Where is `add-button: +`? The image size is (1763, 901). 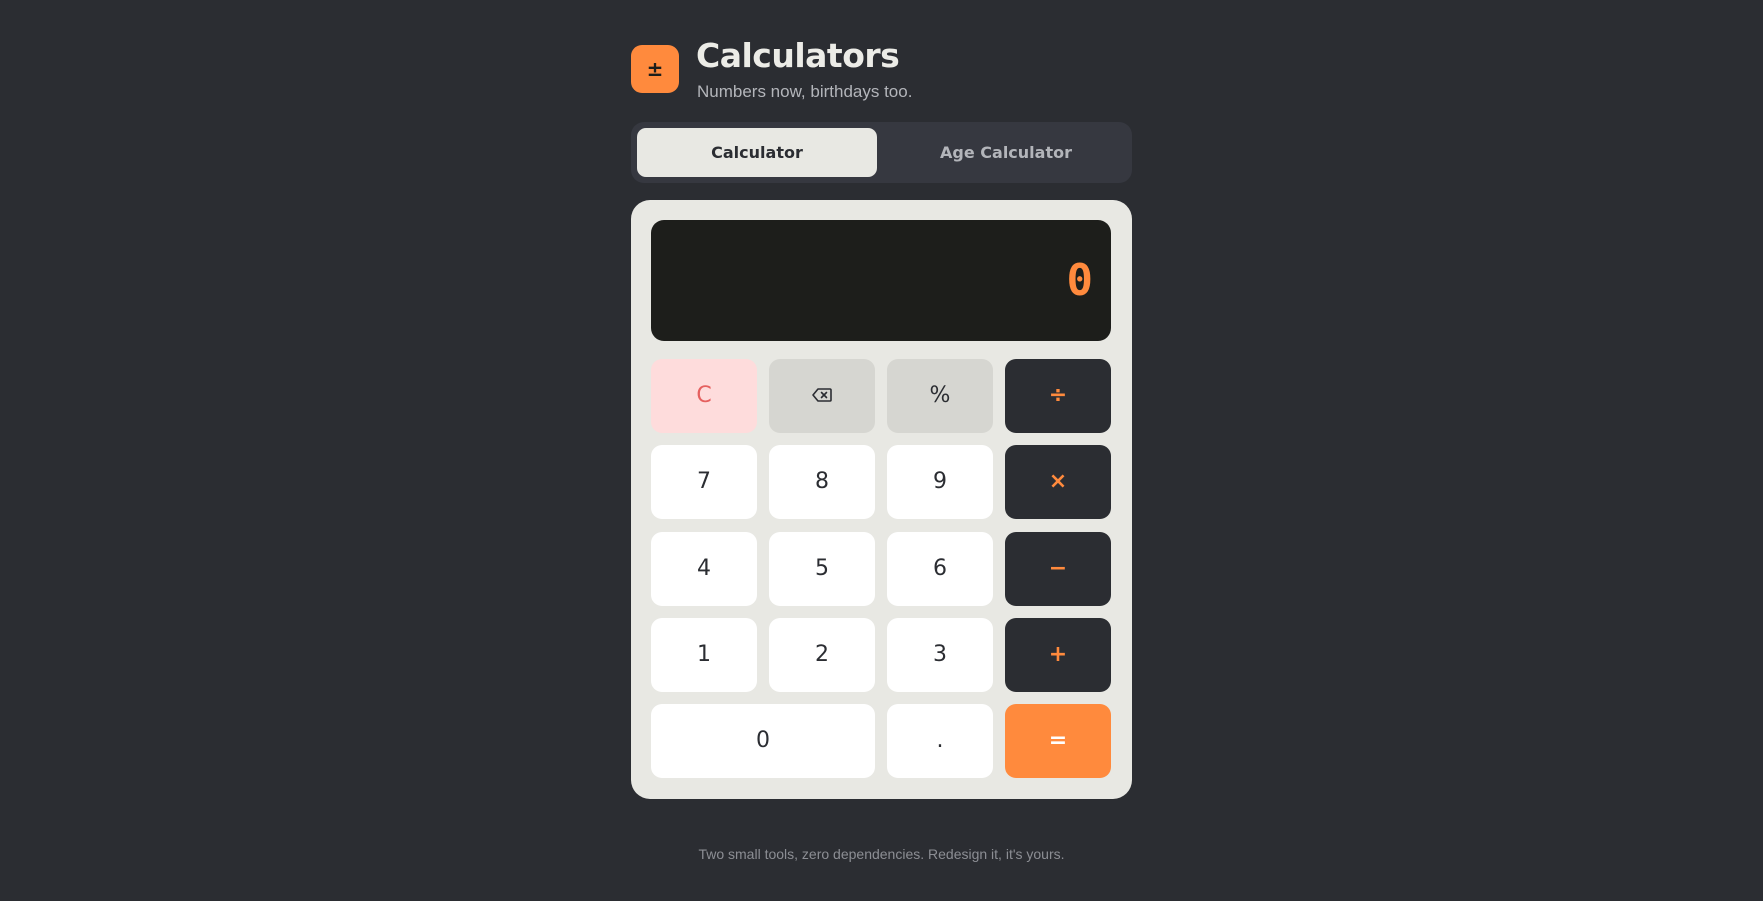
add-button: + is located at coordinates (1058, 655).